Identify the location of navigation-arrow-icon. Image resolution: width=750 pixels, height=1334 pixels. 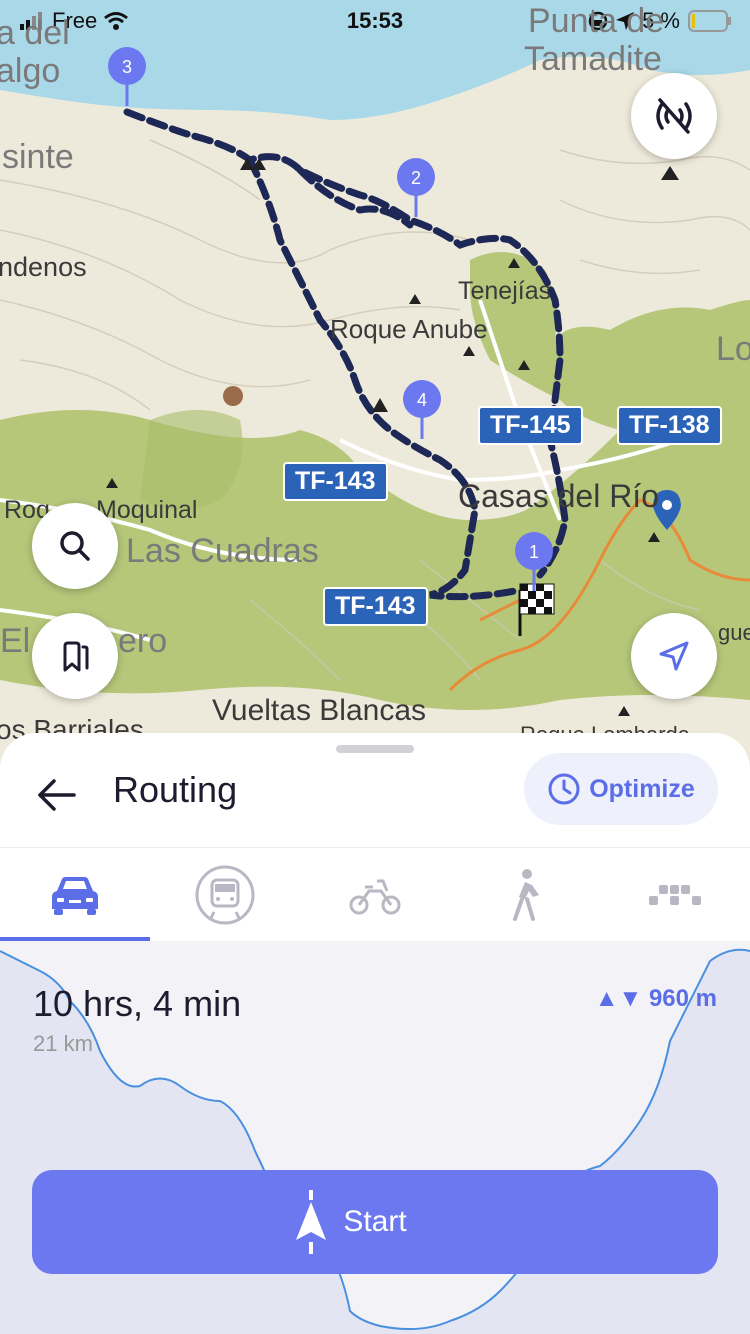
(311, 1222).